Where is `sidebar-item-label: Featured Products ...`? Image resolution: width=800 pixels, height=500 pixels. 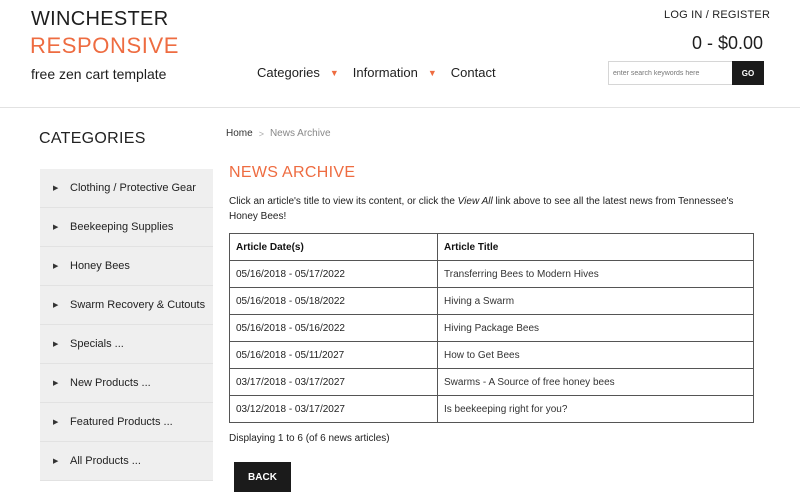
sidebar-item-label: Featured Products ... is located at coordinates (121, 422).